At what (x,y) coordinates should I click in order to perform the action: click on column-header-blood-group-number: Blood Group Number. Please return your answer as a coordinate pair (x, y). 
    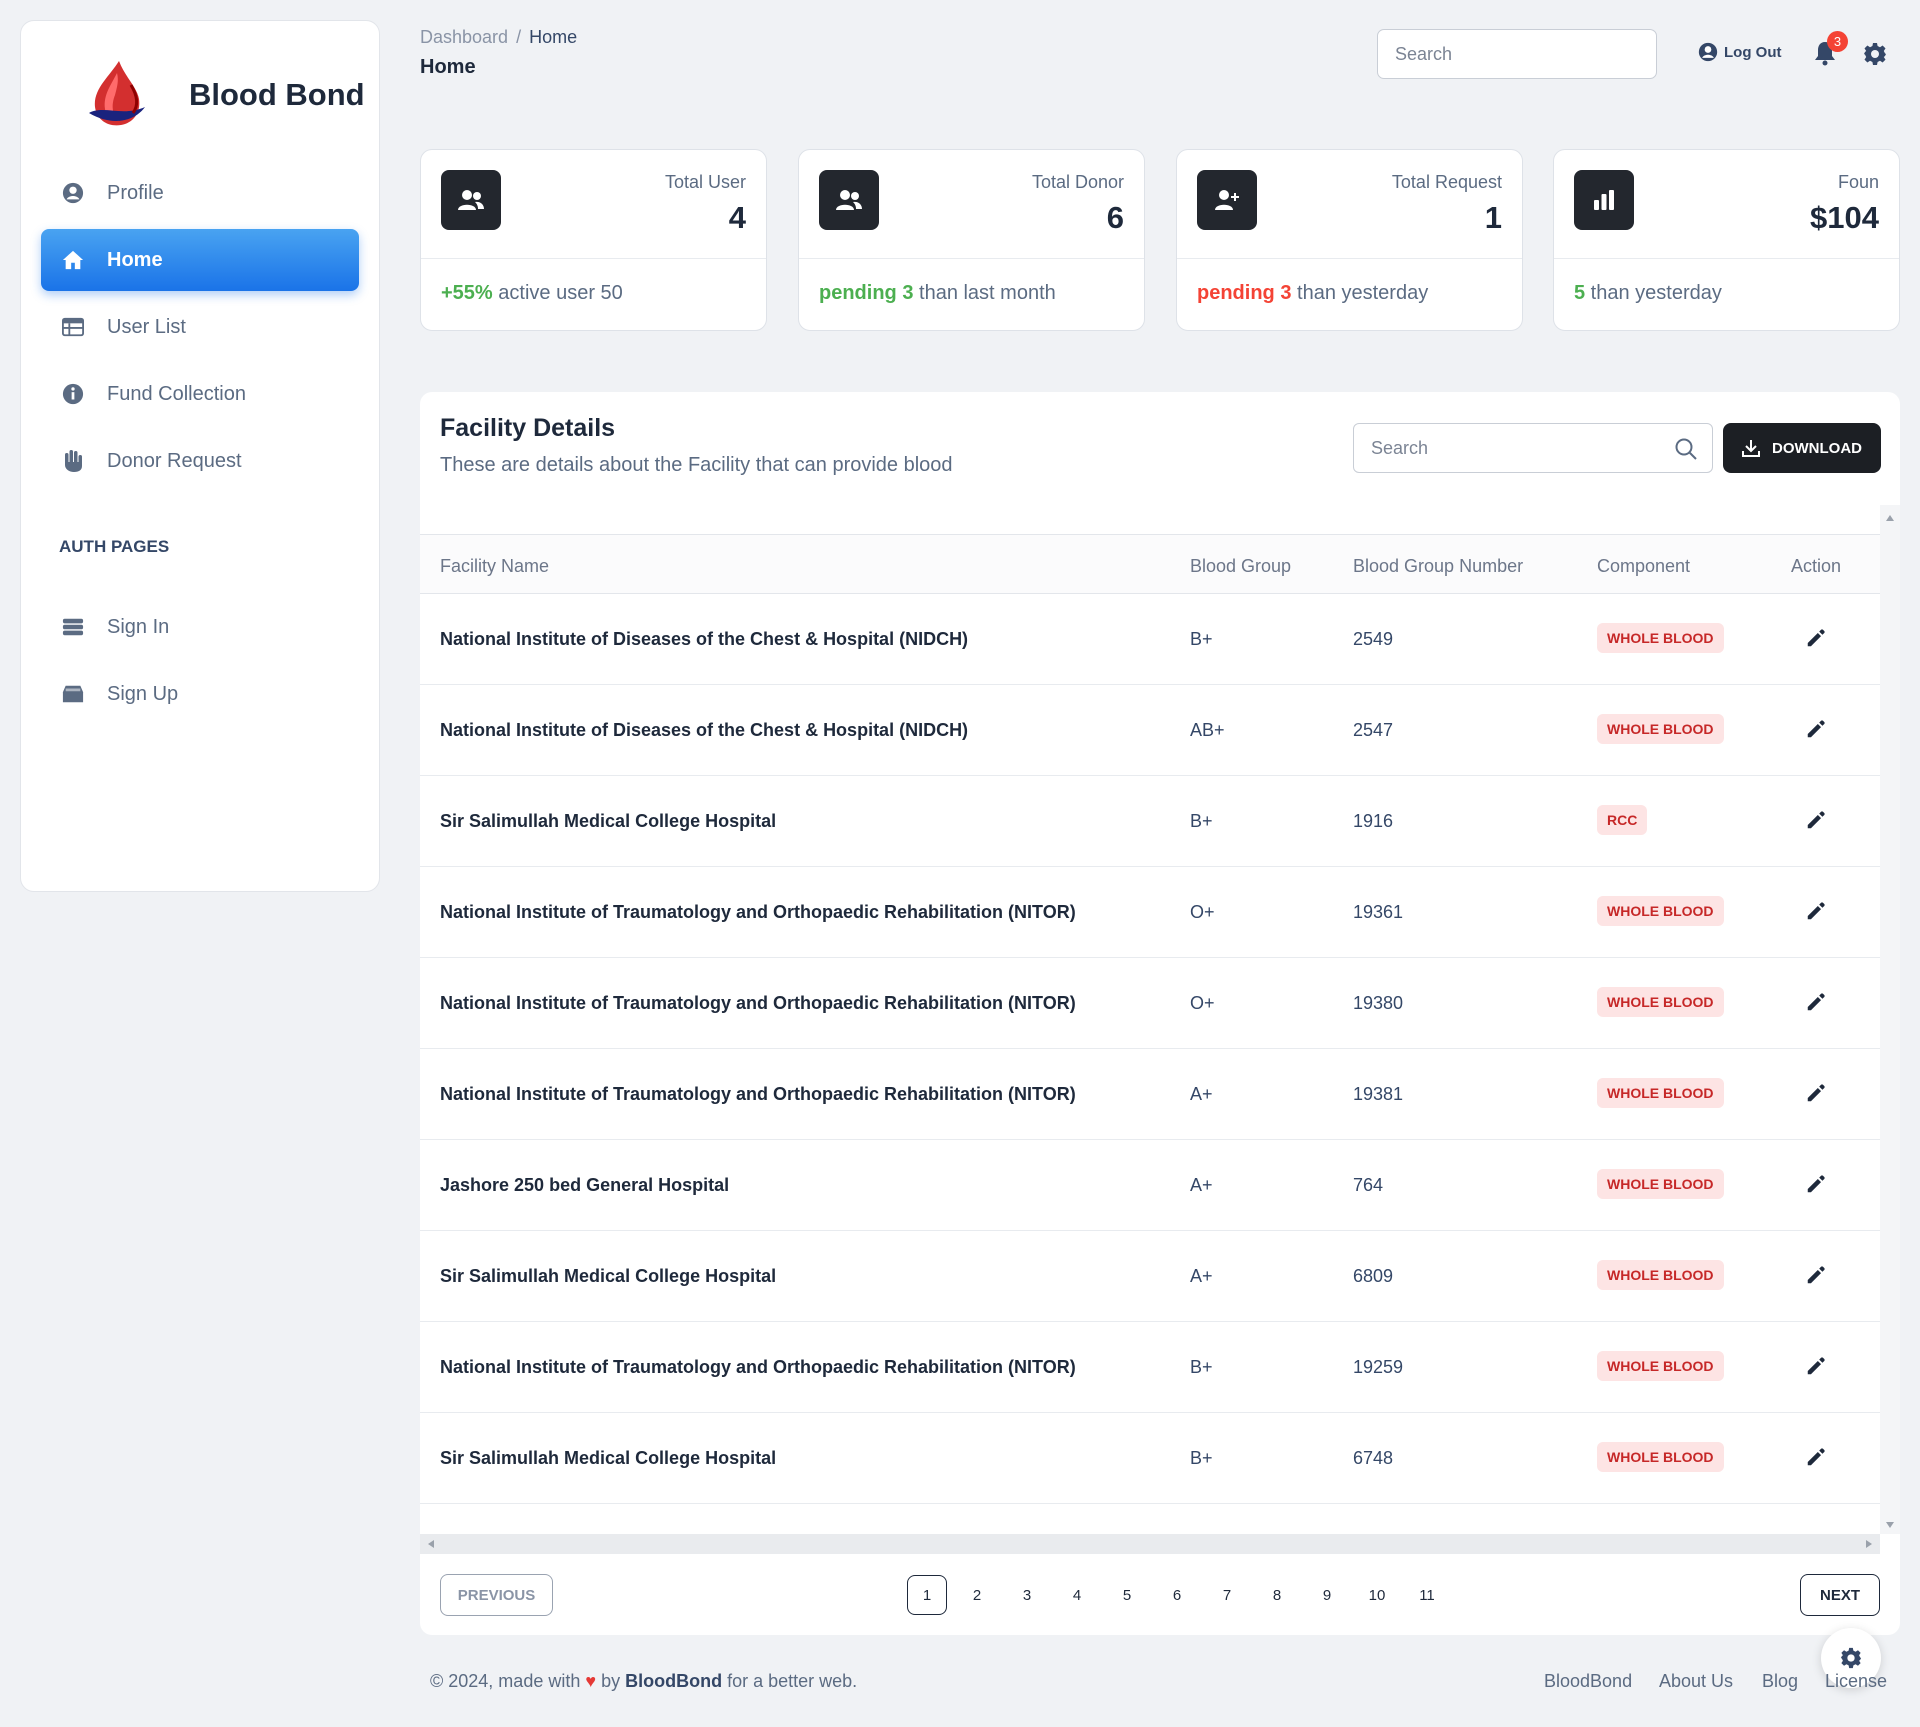
    Looking at the image, I should click on (1438, 566).